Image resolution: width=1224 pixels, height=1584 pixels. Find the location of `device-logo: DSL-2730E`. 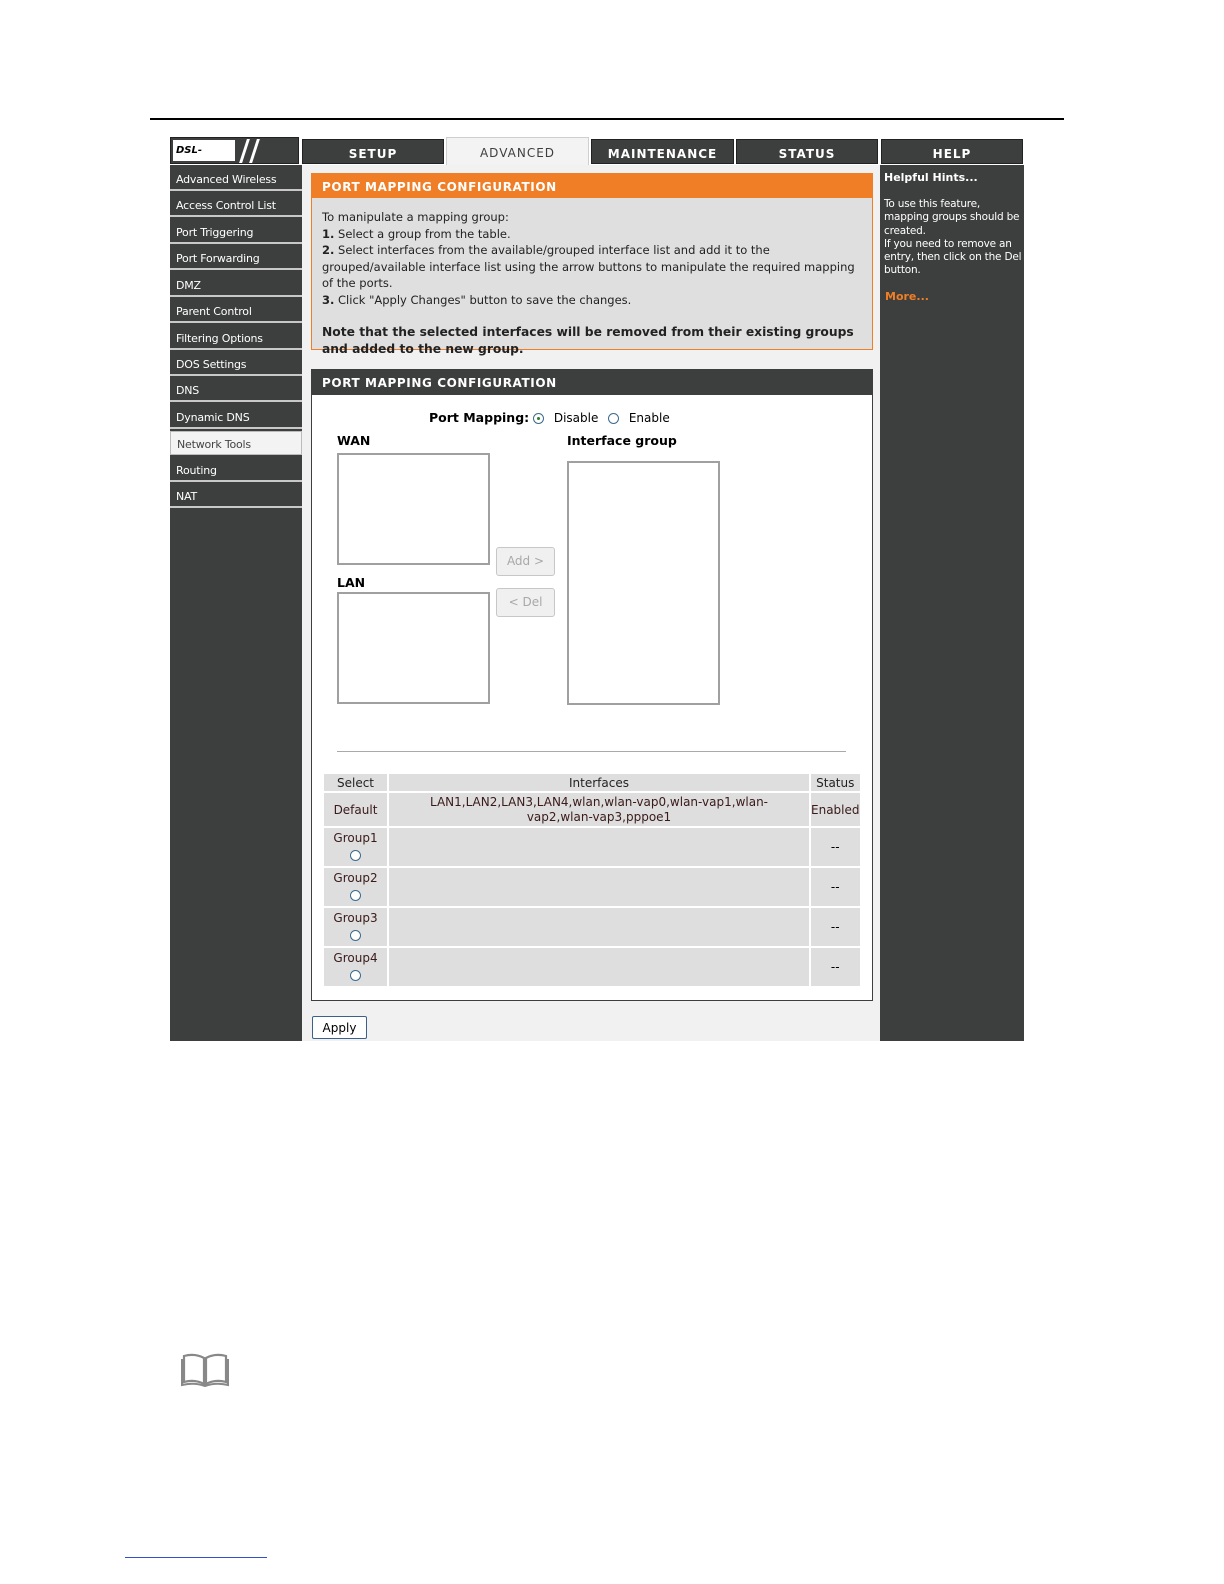

device-logo: DSL-2730E is located at coordinates (234, 157).